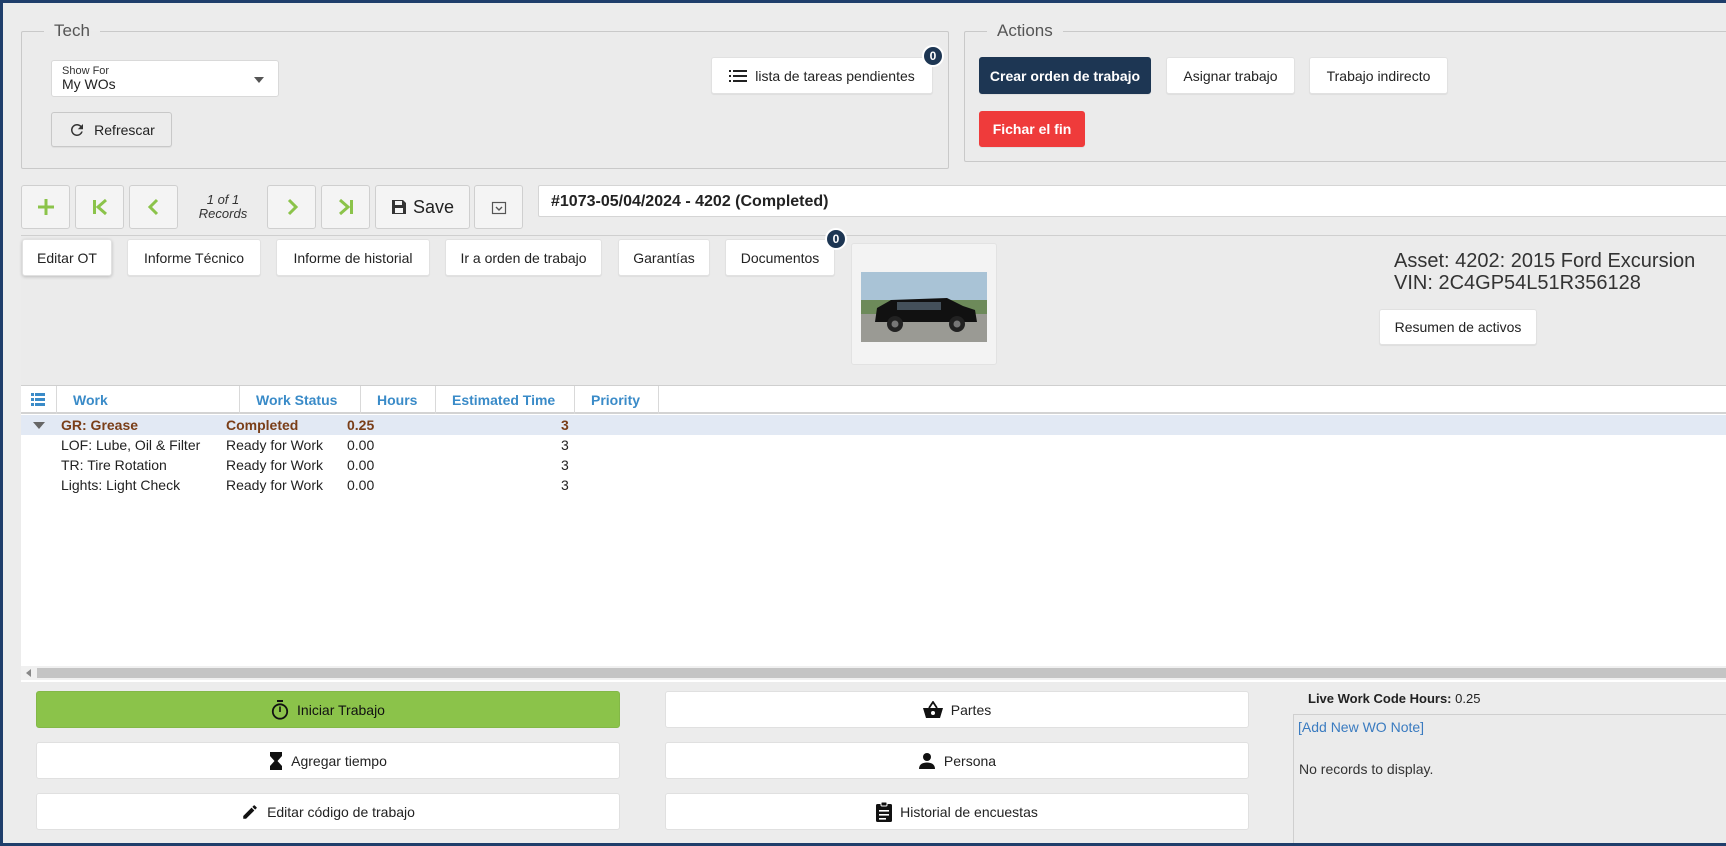 The image size is (1726, 846). I want to click on last-record-button, so click(345, 207).